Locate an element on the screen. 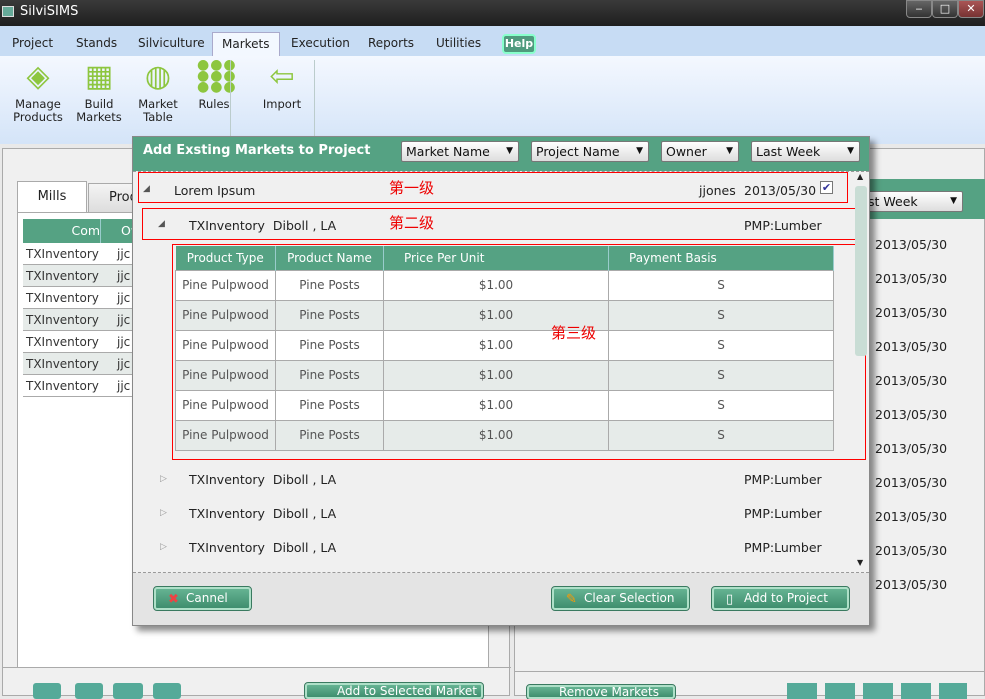 This screenshot has height=699, width=985. save-icon is located at coordinates (167, 691).